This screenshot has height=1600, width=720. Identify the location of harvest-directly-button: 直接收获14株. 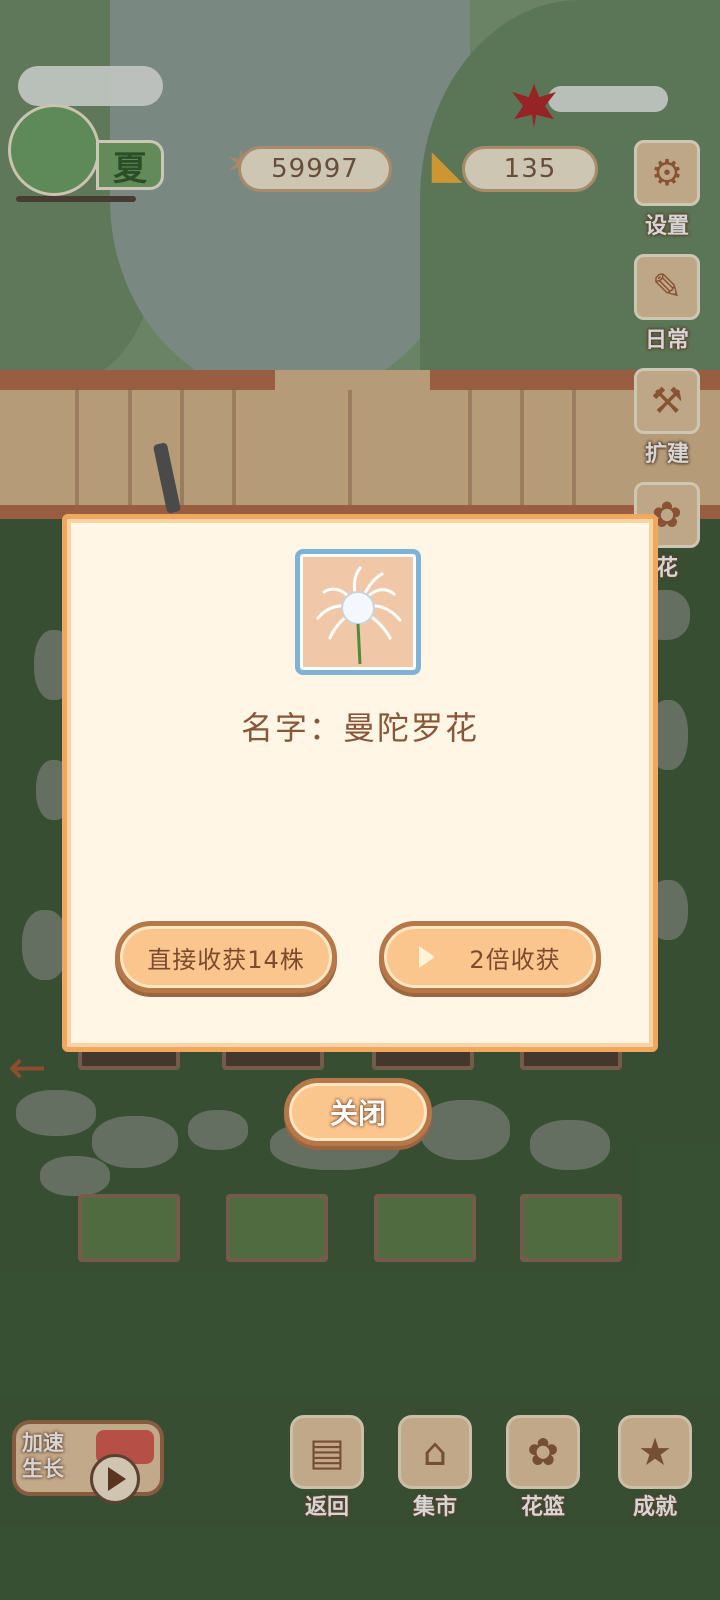
(226, 957).